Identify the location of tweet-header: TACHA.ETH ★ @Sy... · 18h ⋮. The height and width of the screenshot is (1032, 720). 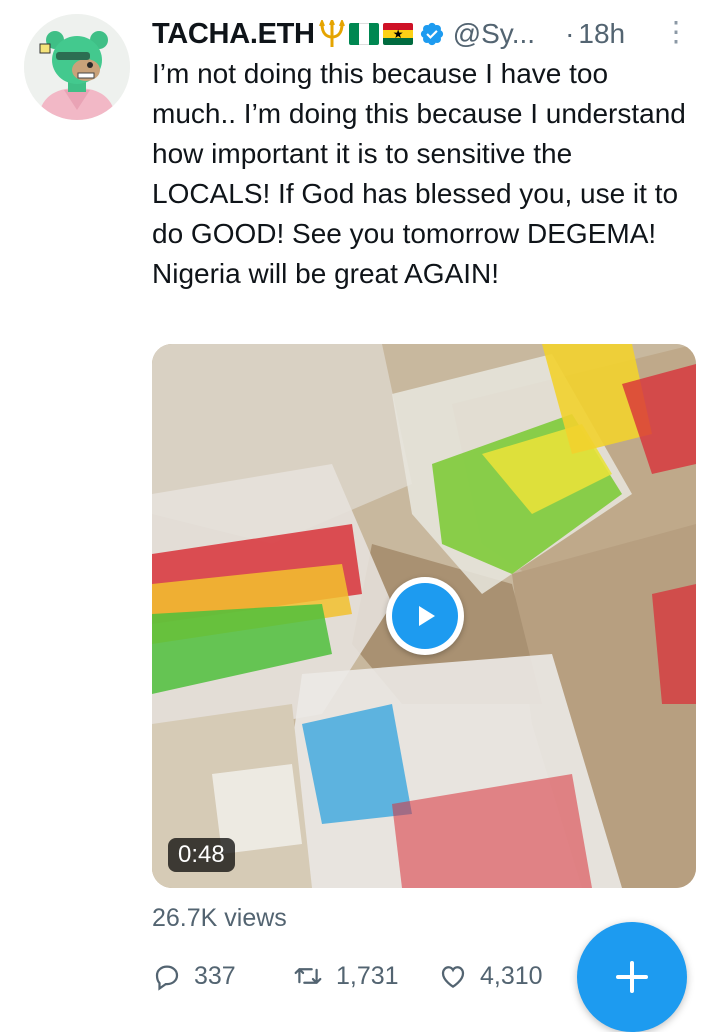
(422, 34).